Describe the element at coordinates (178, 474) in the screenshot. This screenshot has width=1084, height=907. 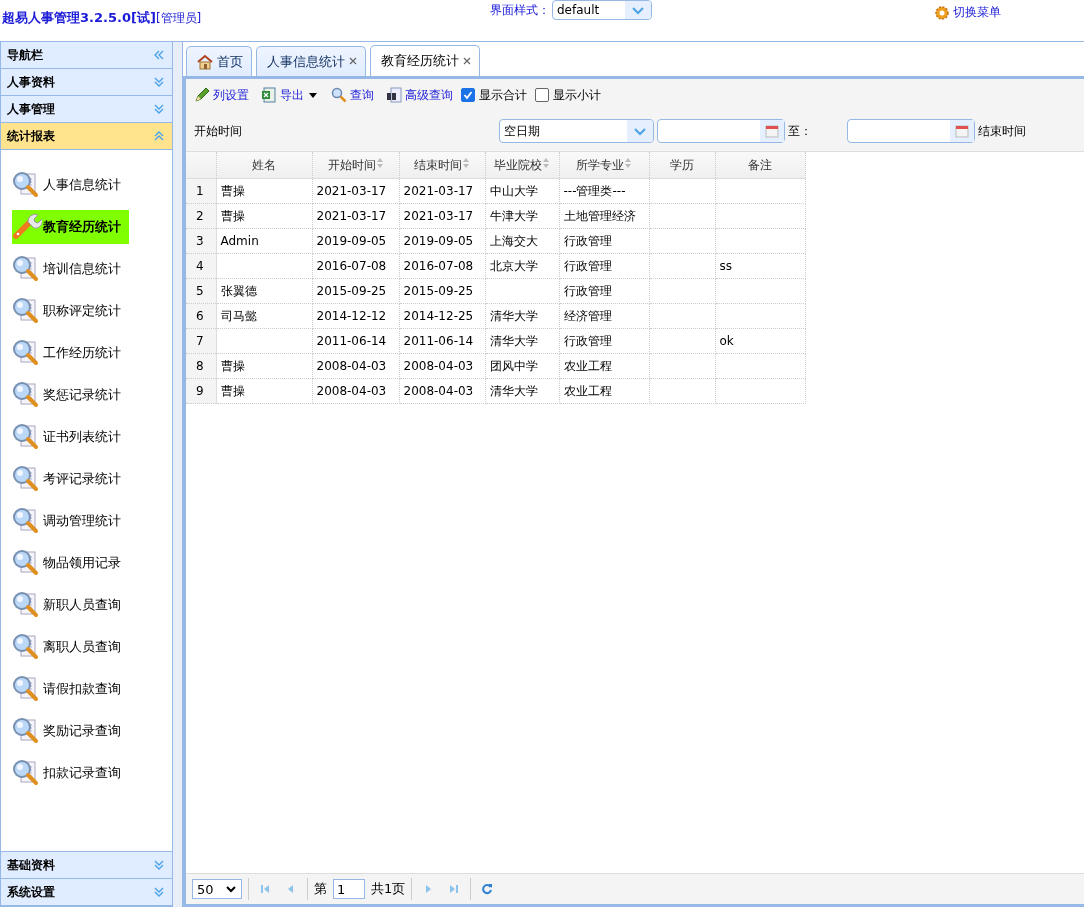
I see `splitter-bar` at that location.